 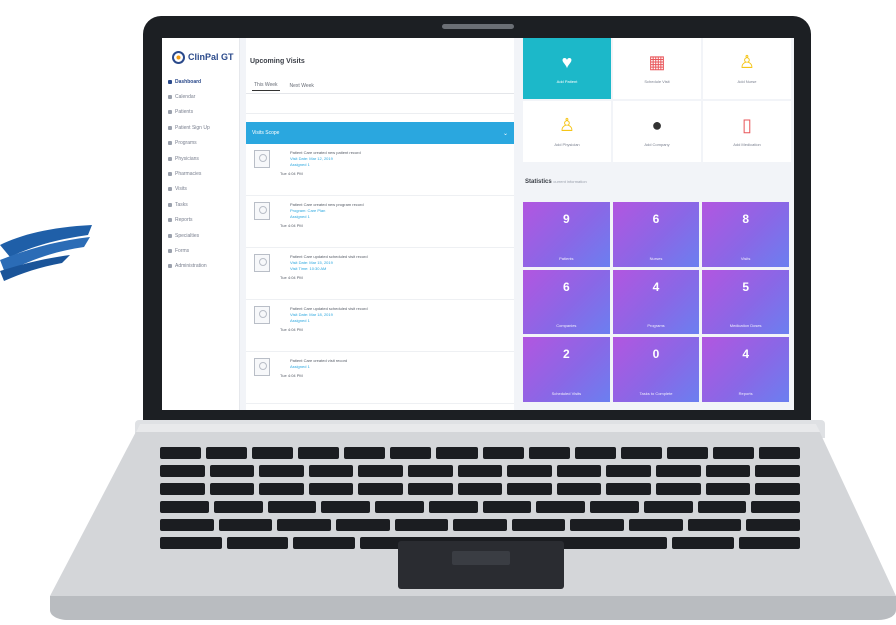 What do you see at coordinates (566, 369) in the screenshot?
I see `stat-card: 2 Scheduled Visits` at bounding box center [566, 369].